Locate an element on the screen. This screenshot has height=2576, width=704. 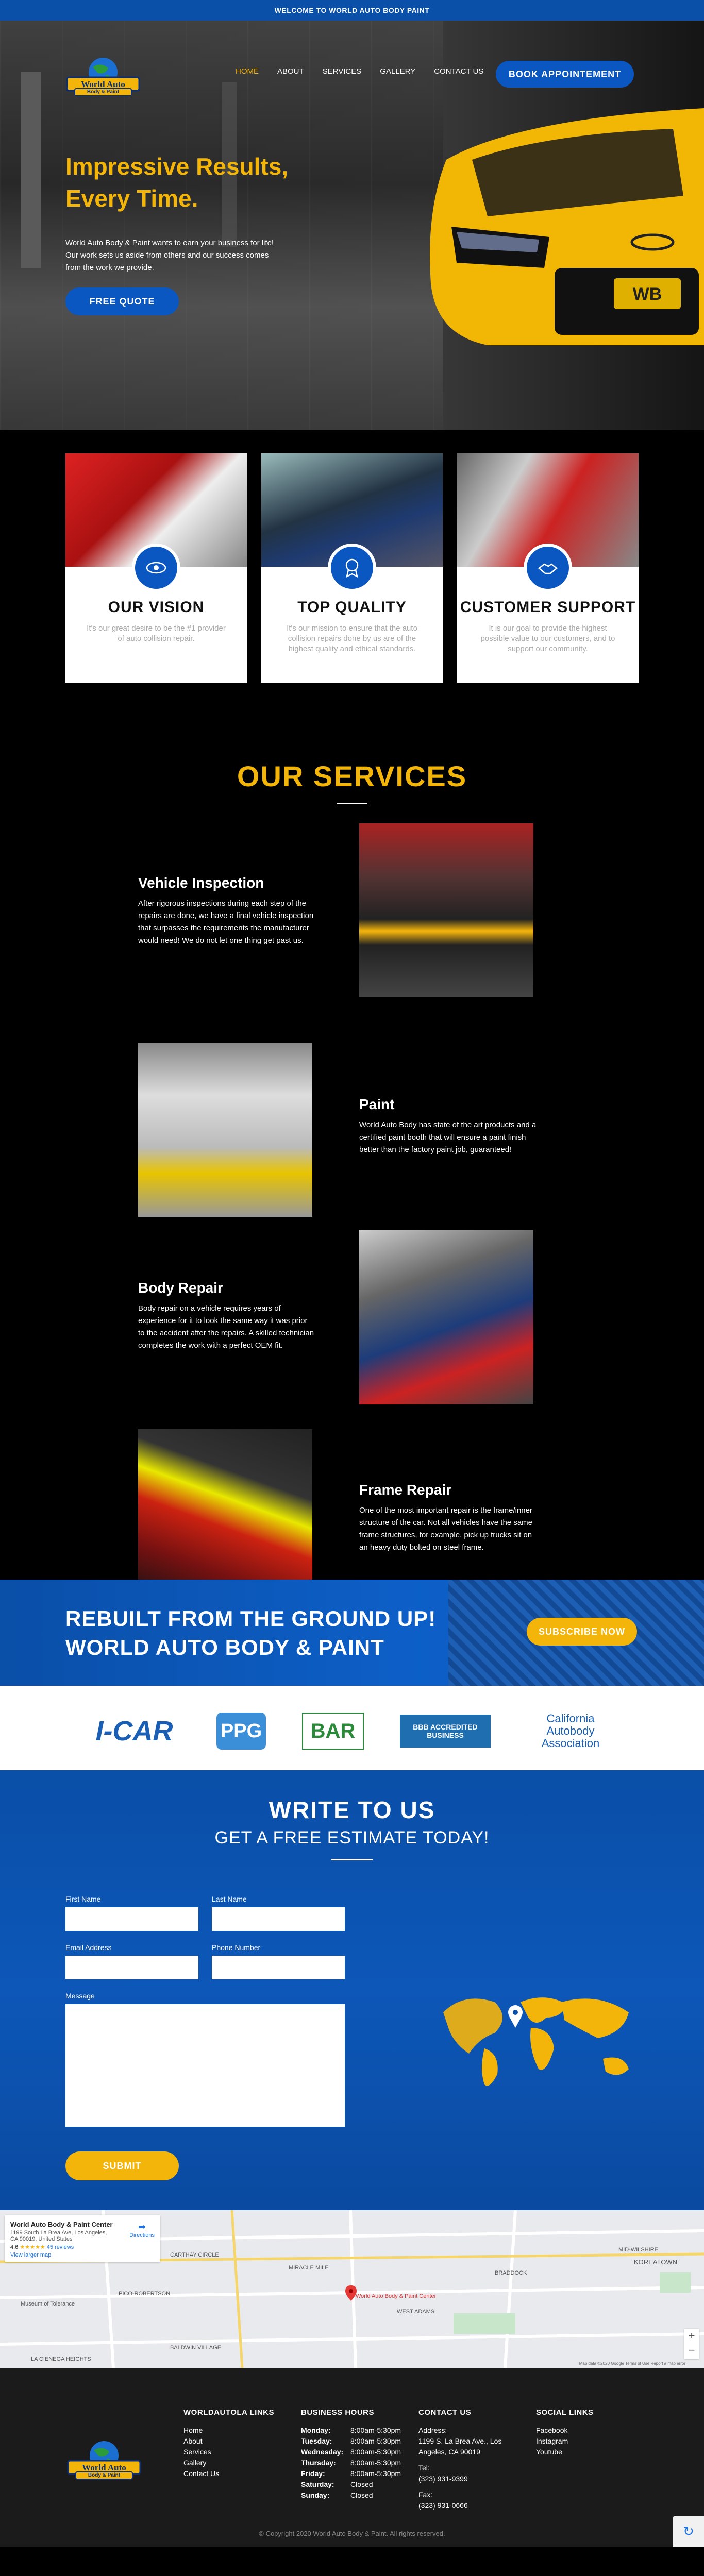
inspection-image is located at coordinates (446, 910).